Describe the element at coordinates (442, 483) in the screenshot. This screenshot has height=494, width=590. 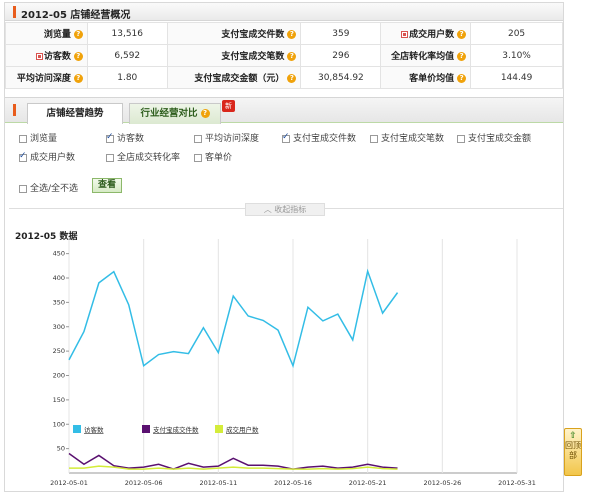
I see `x-tick-label: 2012-05-26` at that location.